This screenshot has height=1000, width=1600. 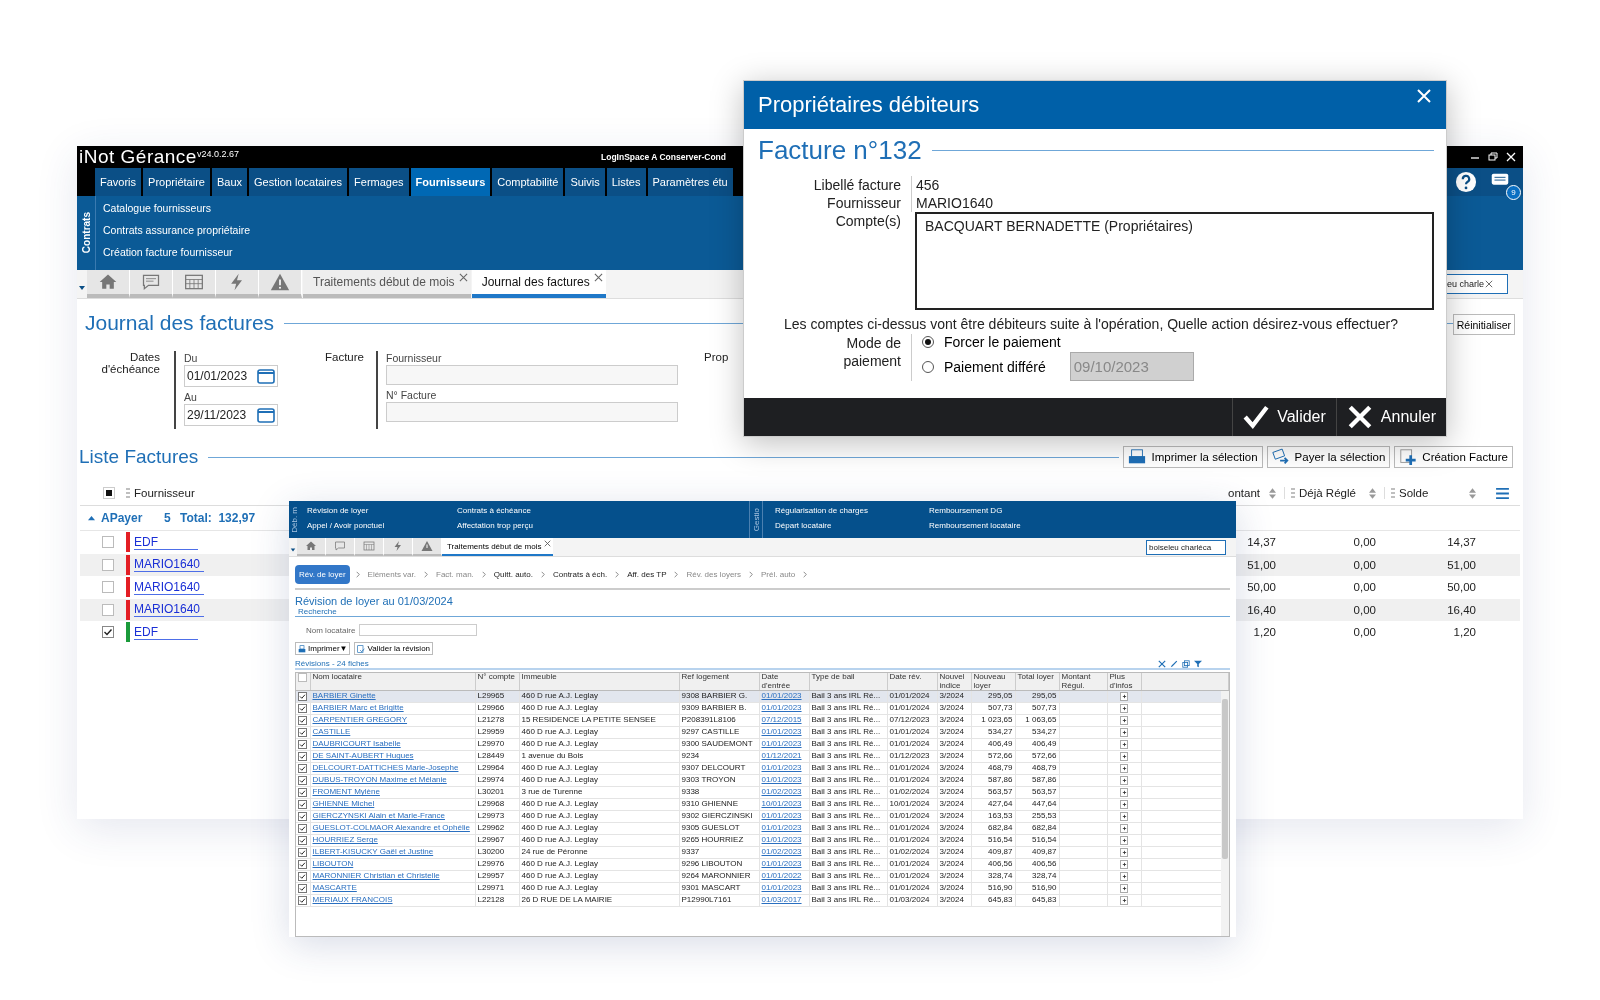 I want to click on supplier-link: EDF, so click(x=166, y=632).